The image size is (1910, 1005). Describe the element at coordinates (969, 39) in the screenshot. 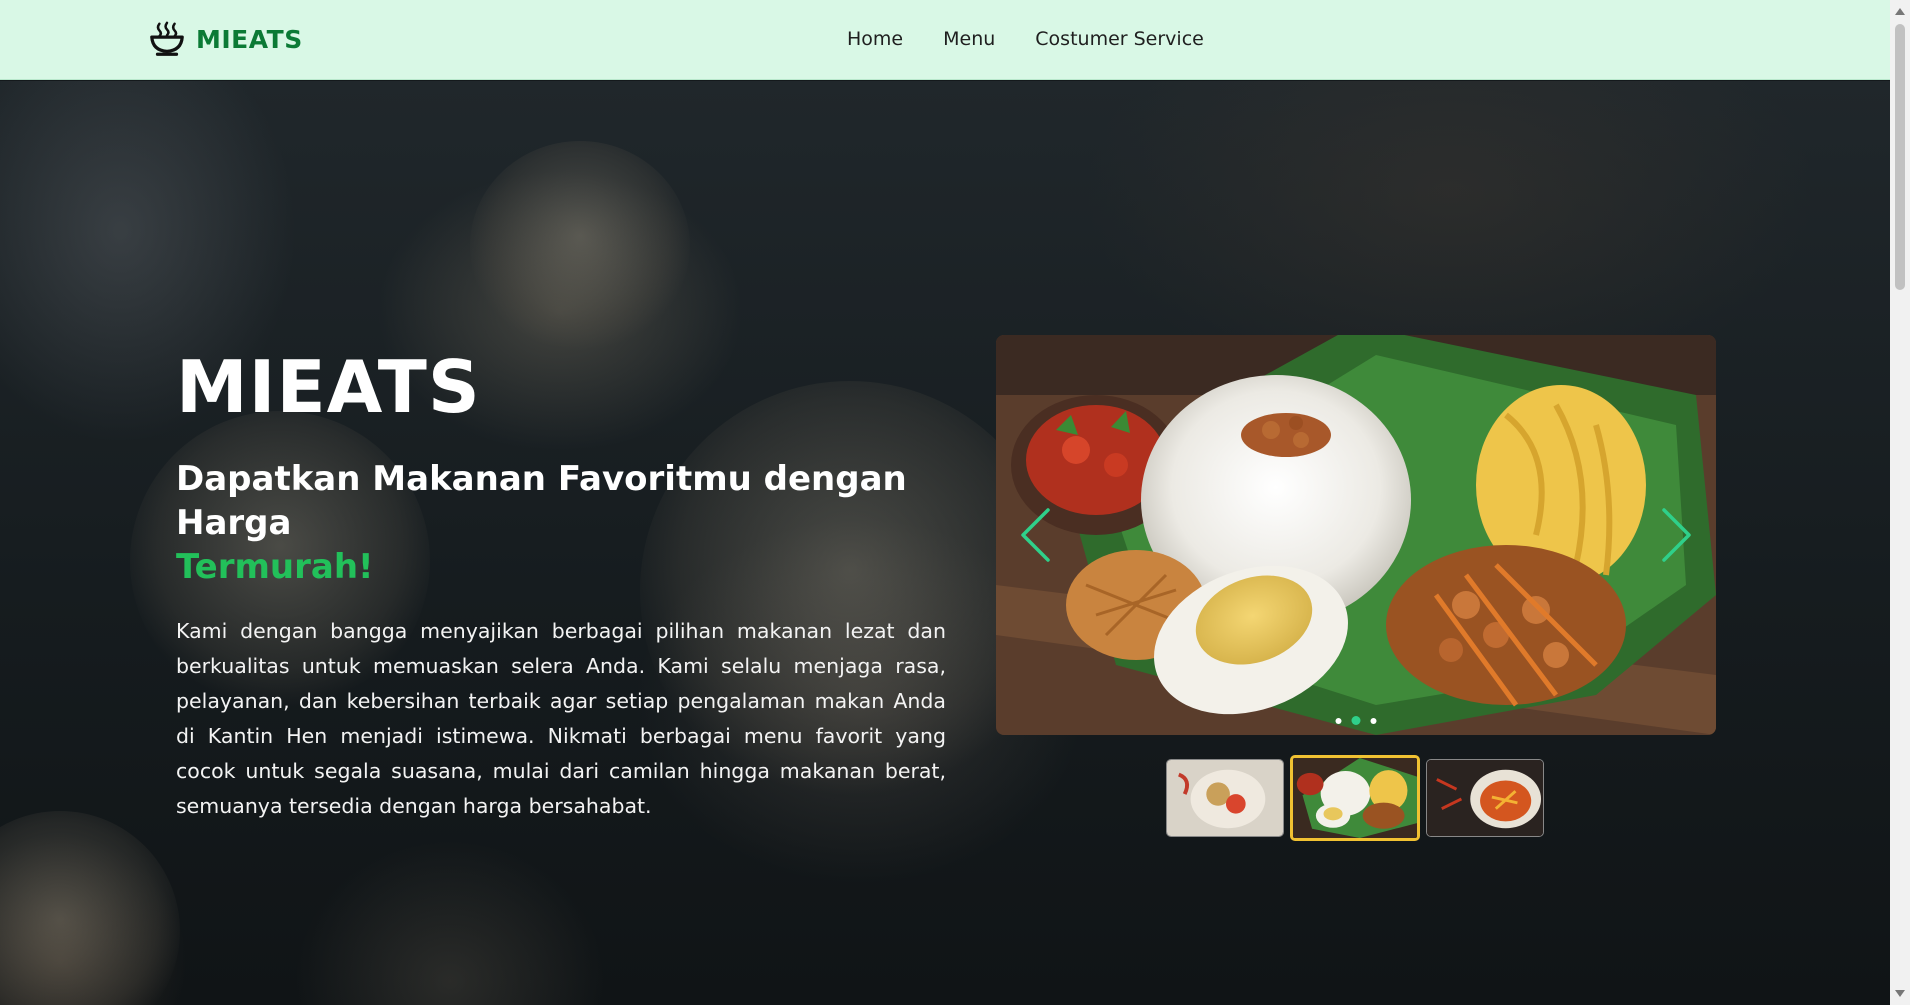

I see `nav-link-menu: Menu` at that location.